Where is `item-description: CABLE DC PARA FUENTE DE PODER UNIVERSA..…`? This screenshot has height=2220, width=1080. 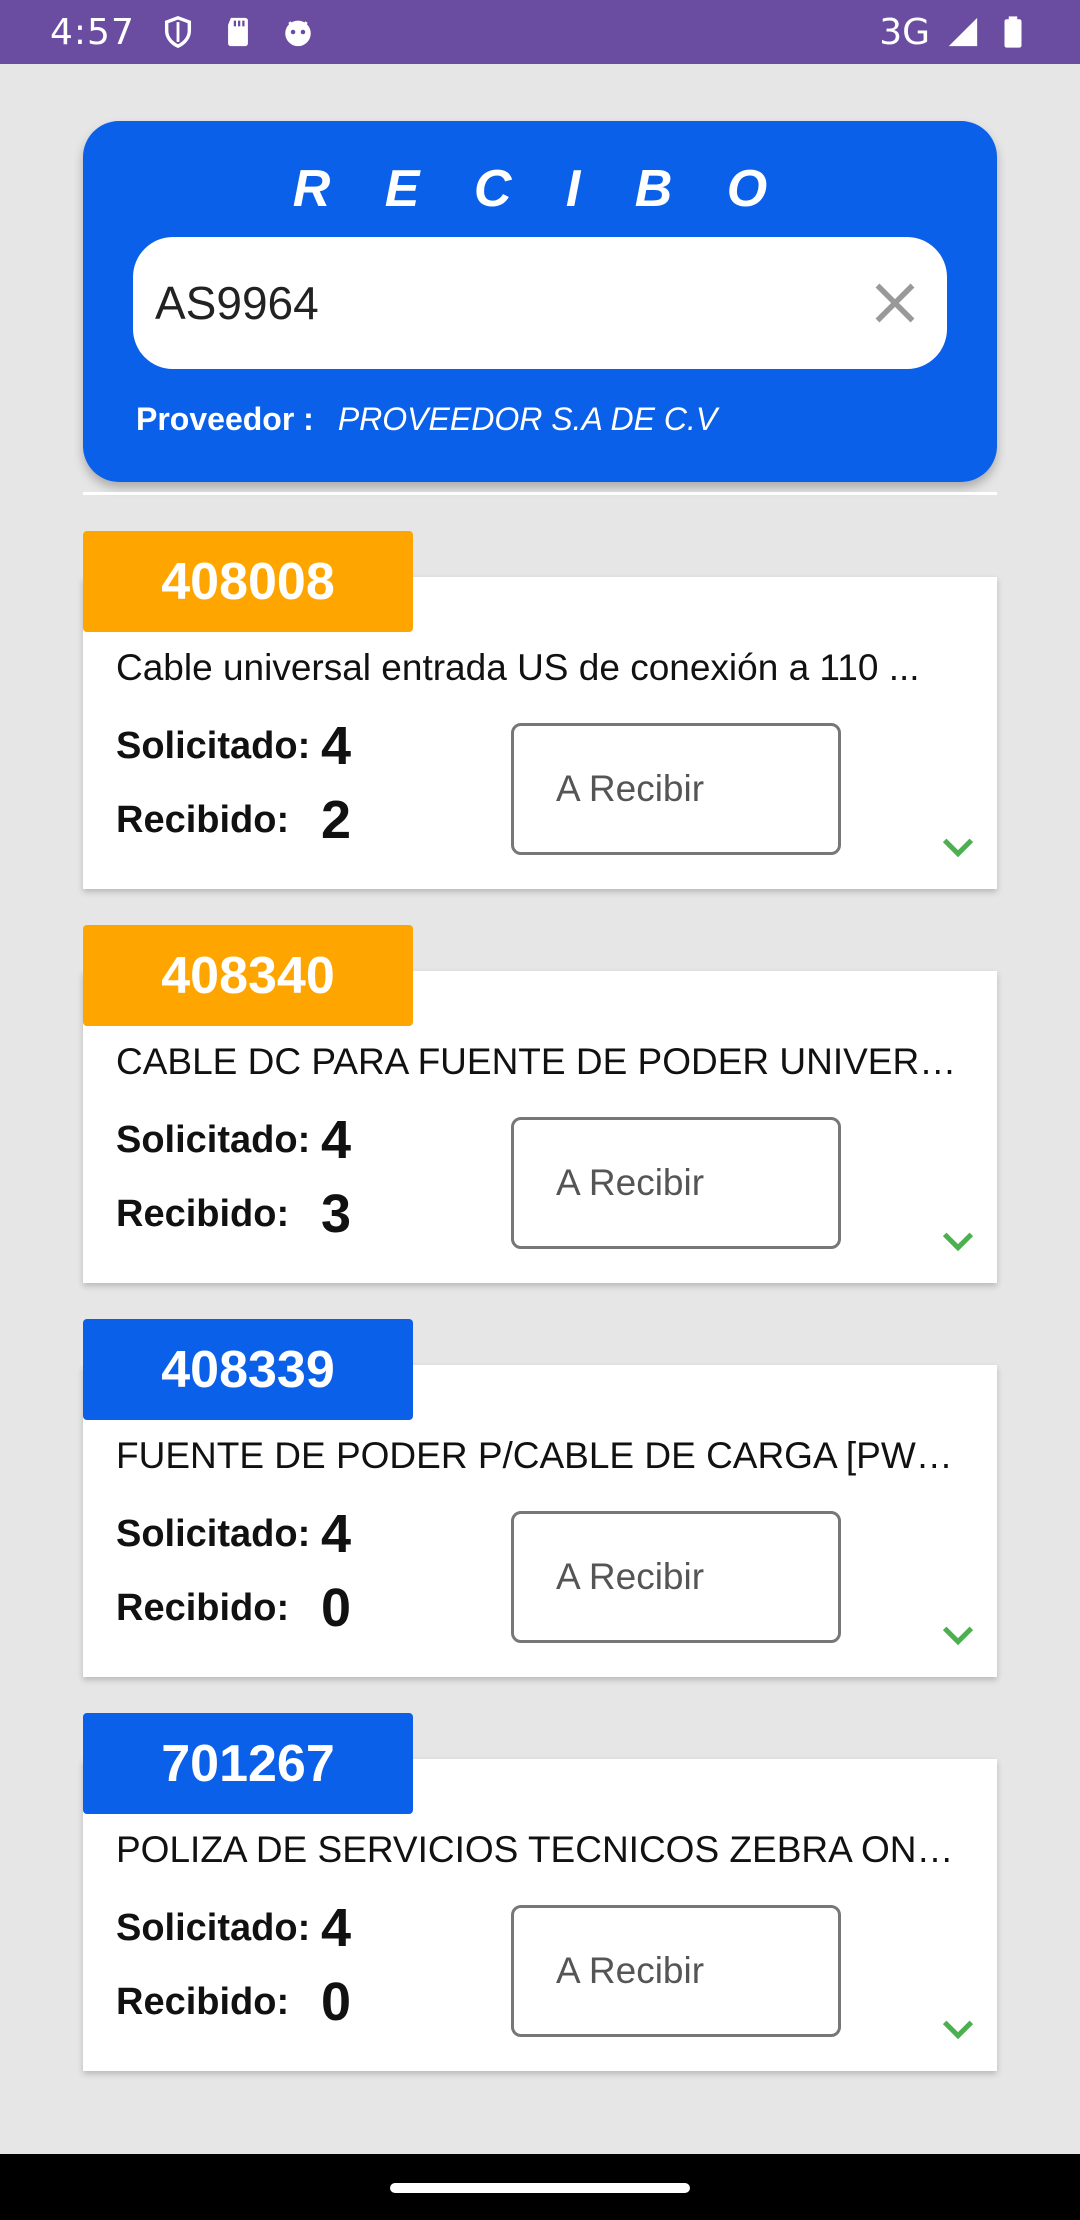
item-description: CABLE DC PARA FUENTE DE PODER UNIVERSA..… is located at coordinates (541, 1061).